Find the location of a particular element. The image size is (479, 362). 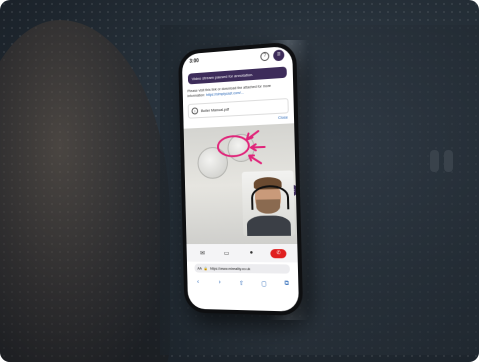

pip-shirt is located at coordinates (269, 225).